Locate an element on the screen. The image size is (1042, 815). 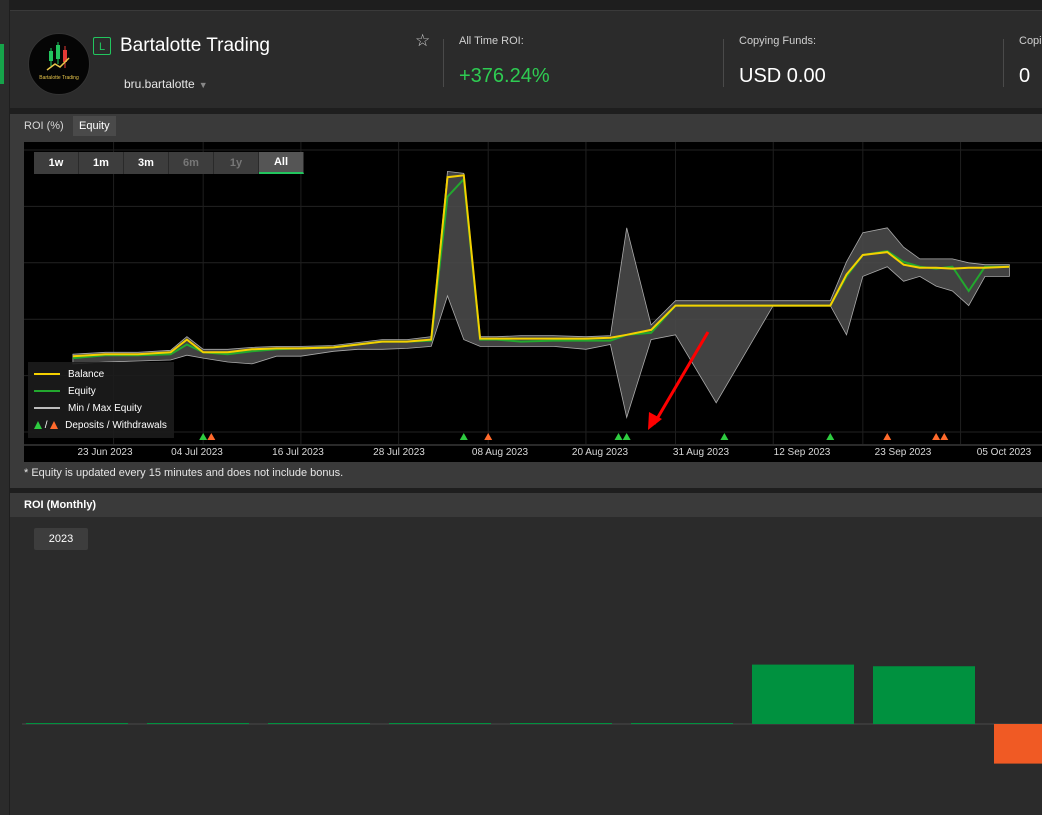
favorite-star-icon: ☆ is located at coordinates (422, 41).